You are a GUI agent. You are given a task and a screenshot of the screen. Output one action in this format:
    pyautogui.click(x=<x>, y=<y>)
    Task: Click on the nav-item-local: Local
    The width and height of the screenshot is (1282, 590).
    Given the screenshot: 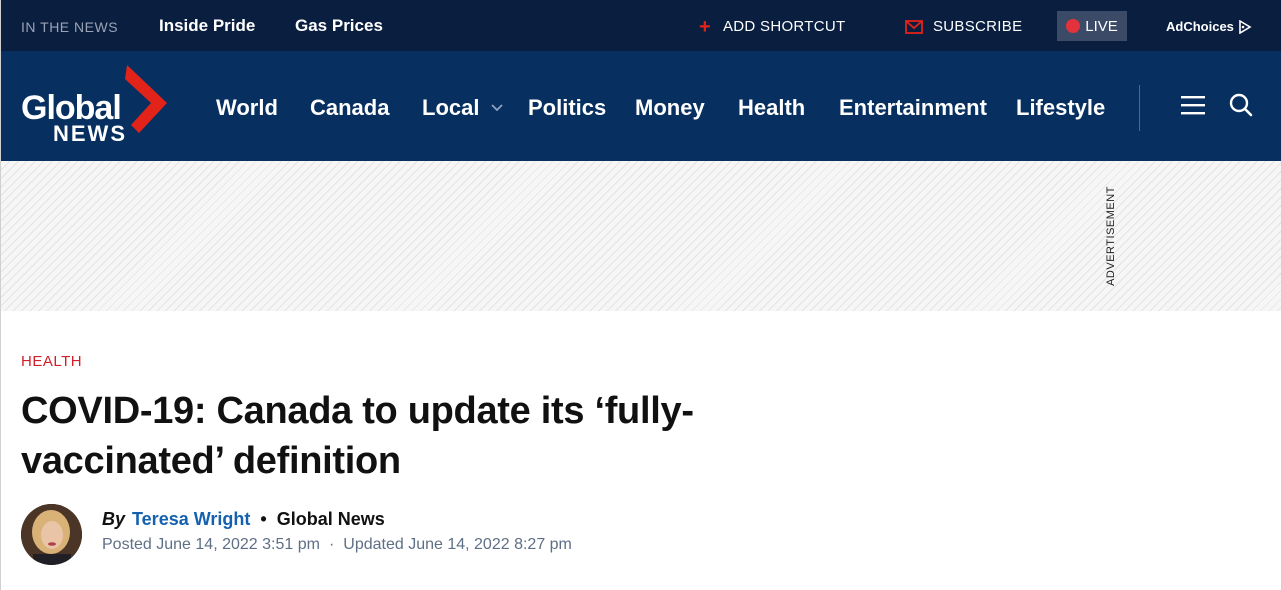 What is the action you would take?
    pyautogui.click(x=463, y=108)
    